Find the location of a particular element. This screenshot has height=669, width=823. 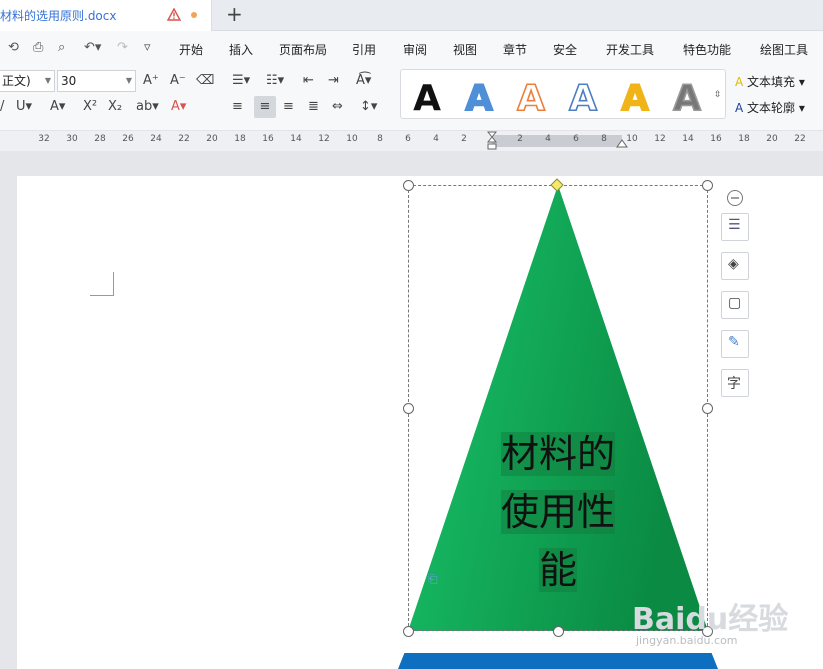

word-art-style-icons: AAAAAA is located at coordinates (557, 98).